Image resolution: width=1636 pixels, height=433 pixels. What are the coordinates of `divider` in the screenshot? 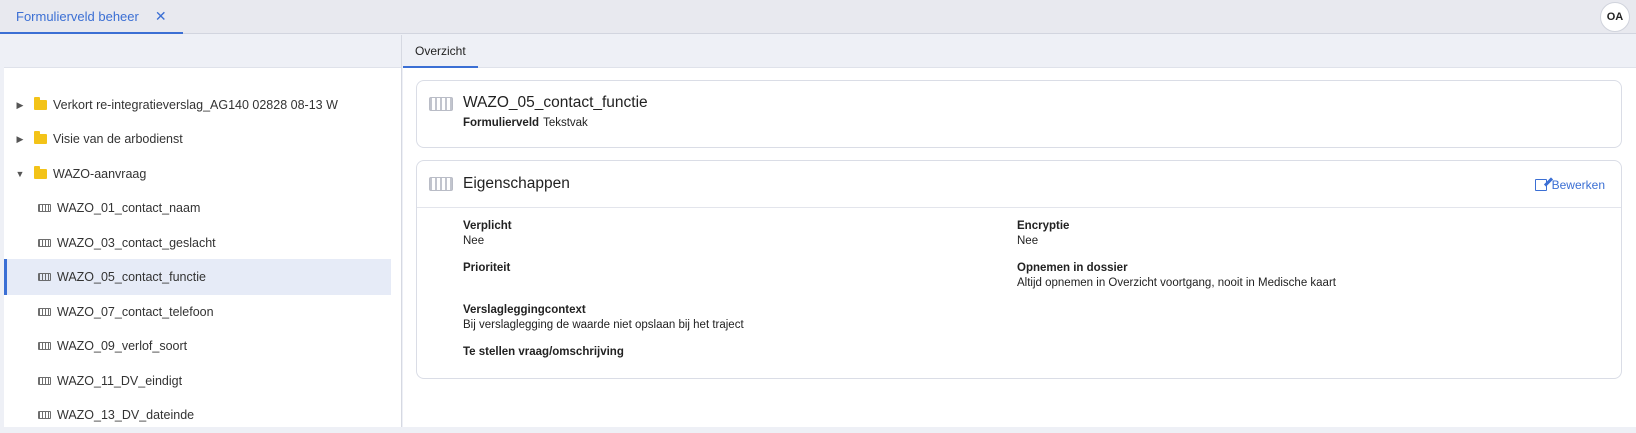 It's located at (1019, 207).